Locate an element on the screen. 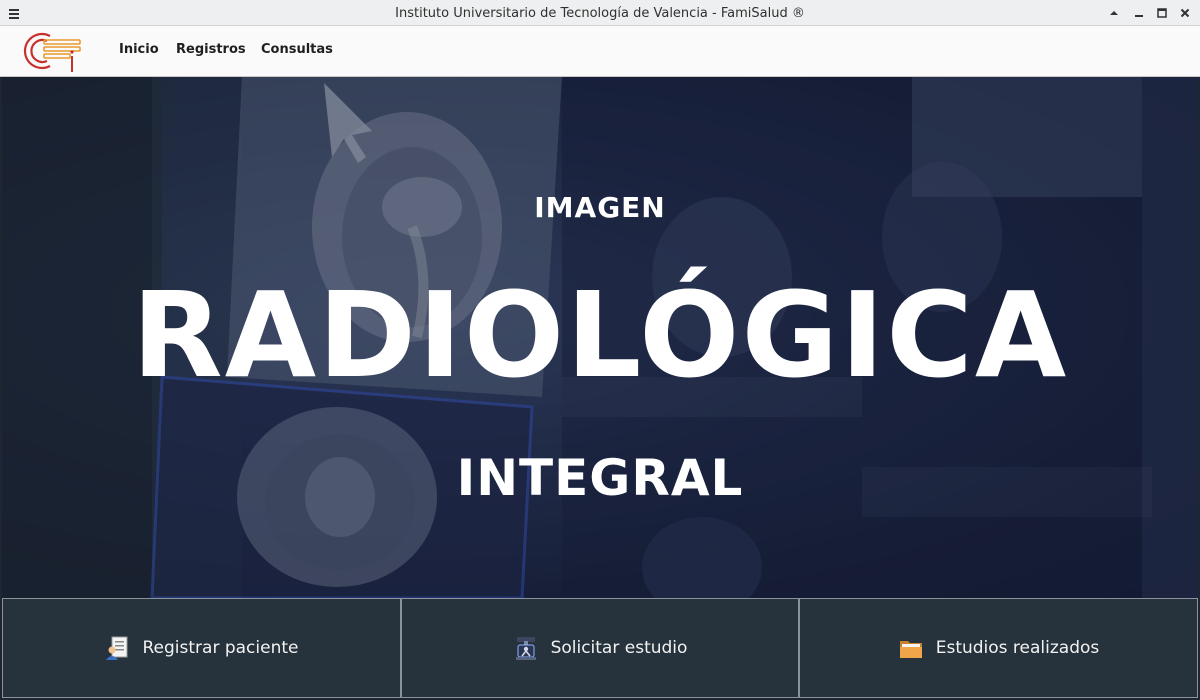 This screenshot has width=1200, height=700. xray-machine-icon is located at coordinates (526, 648).